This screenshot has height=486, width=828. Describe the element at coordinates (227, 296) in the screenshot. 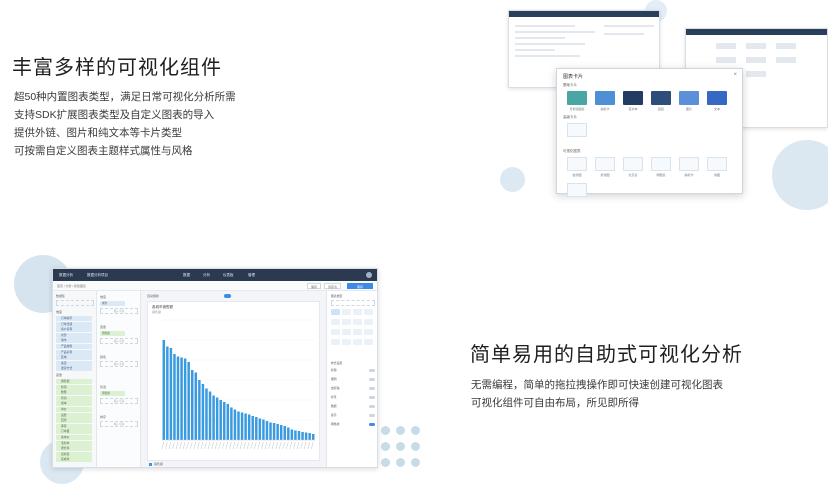

I see `auto-refresh-toggle` at that location.